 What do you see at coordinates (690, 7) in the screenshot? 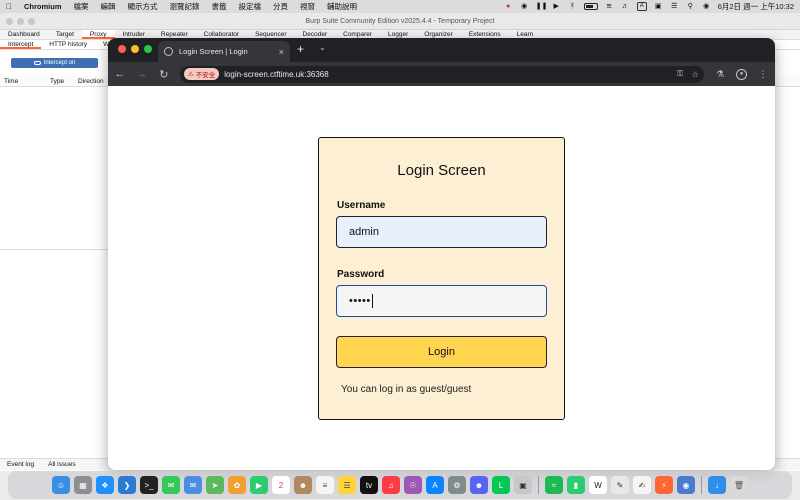
I see `search-icon: ⚲` at bounding box center [690, 7].